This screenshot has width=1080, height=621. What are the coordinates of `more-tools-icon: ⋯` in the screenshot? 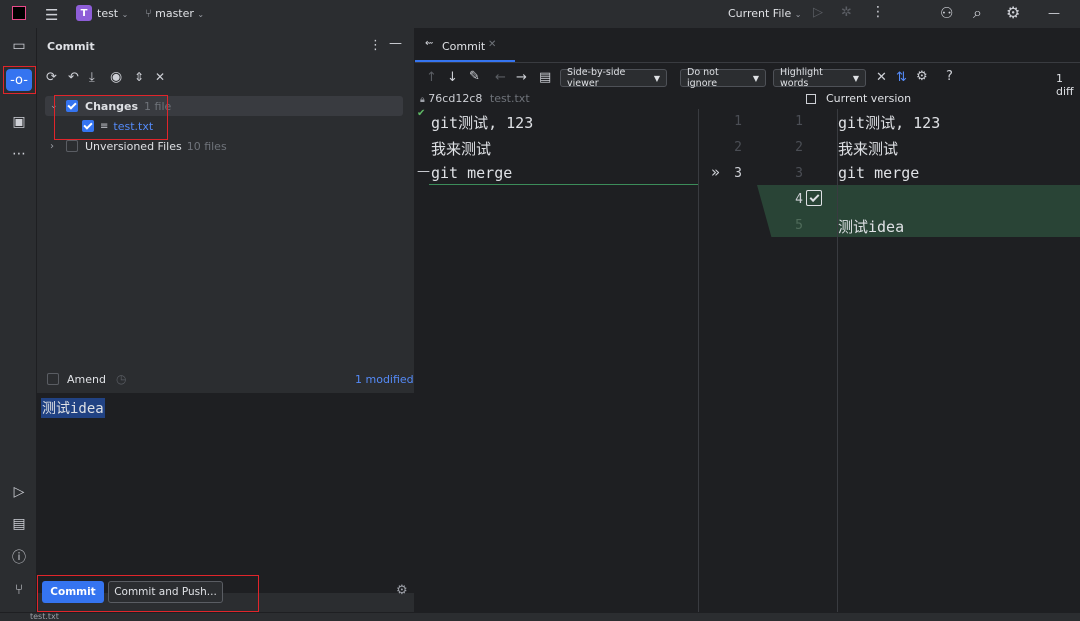 It's located at (19, 154).